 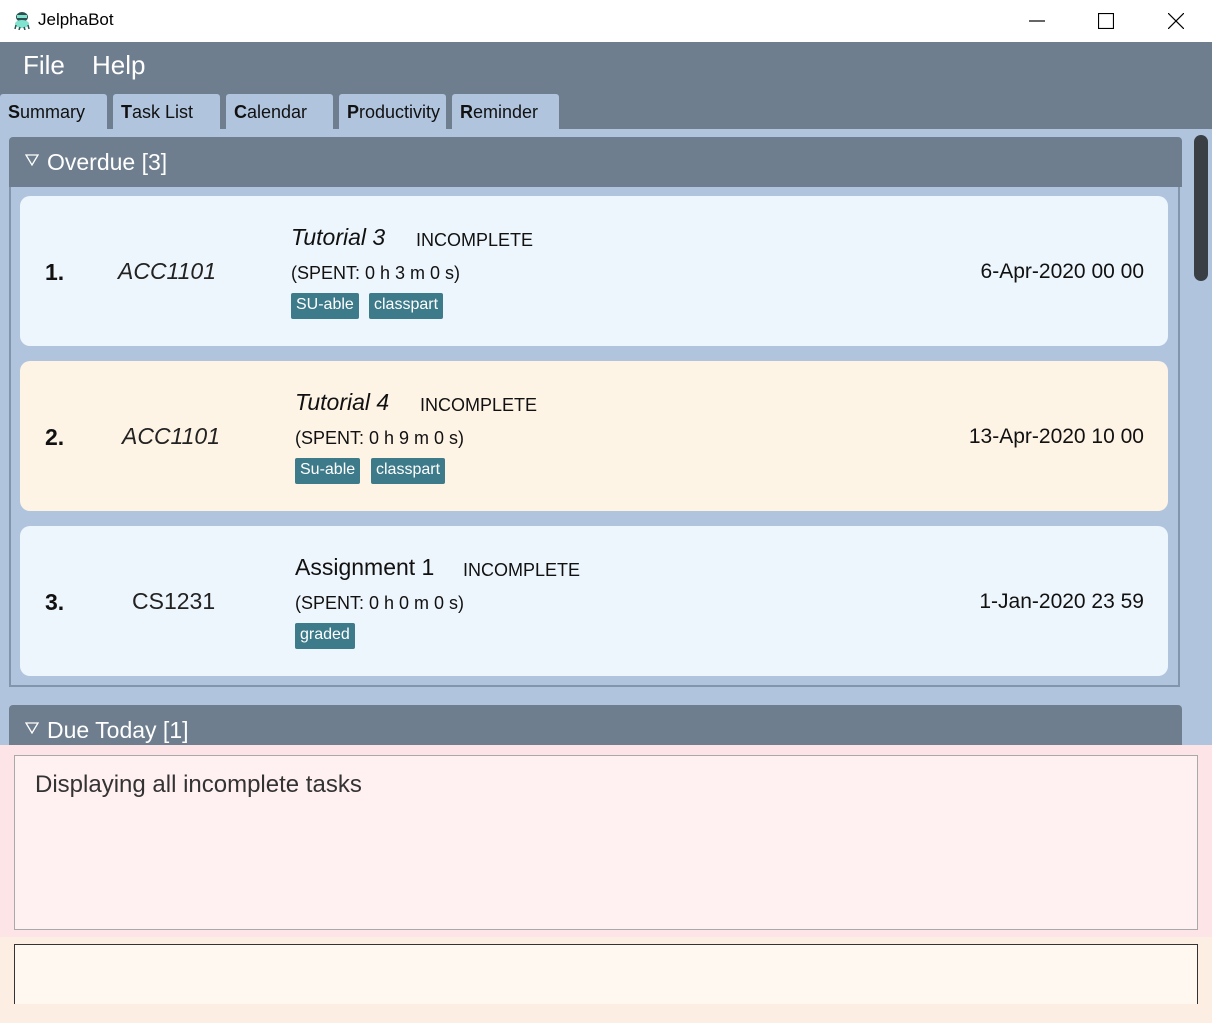 I want to click on tab-task-list: Task List, so click(x=166, y=111).